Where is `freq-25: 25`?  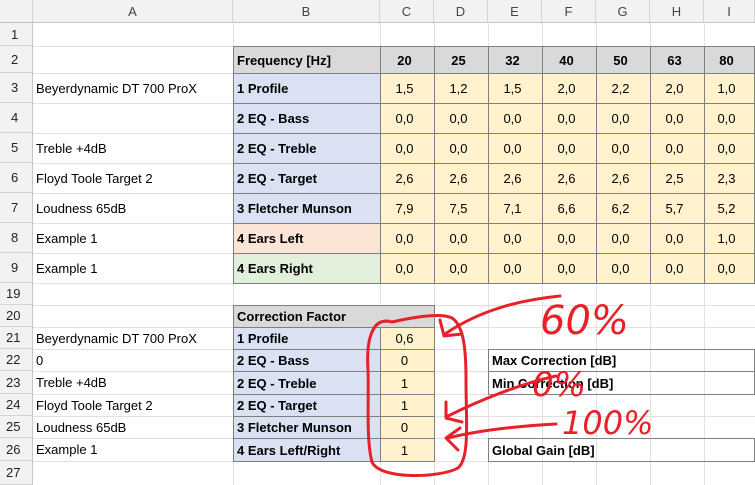 freq-25: 25 is located at coordinates (461, 60).